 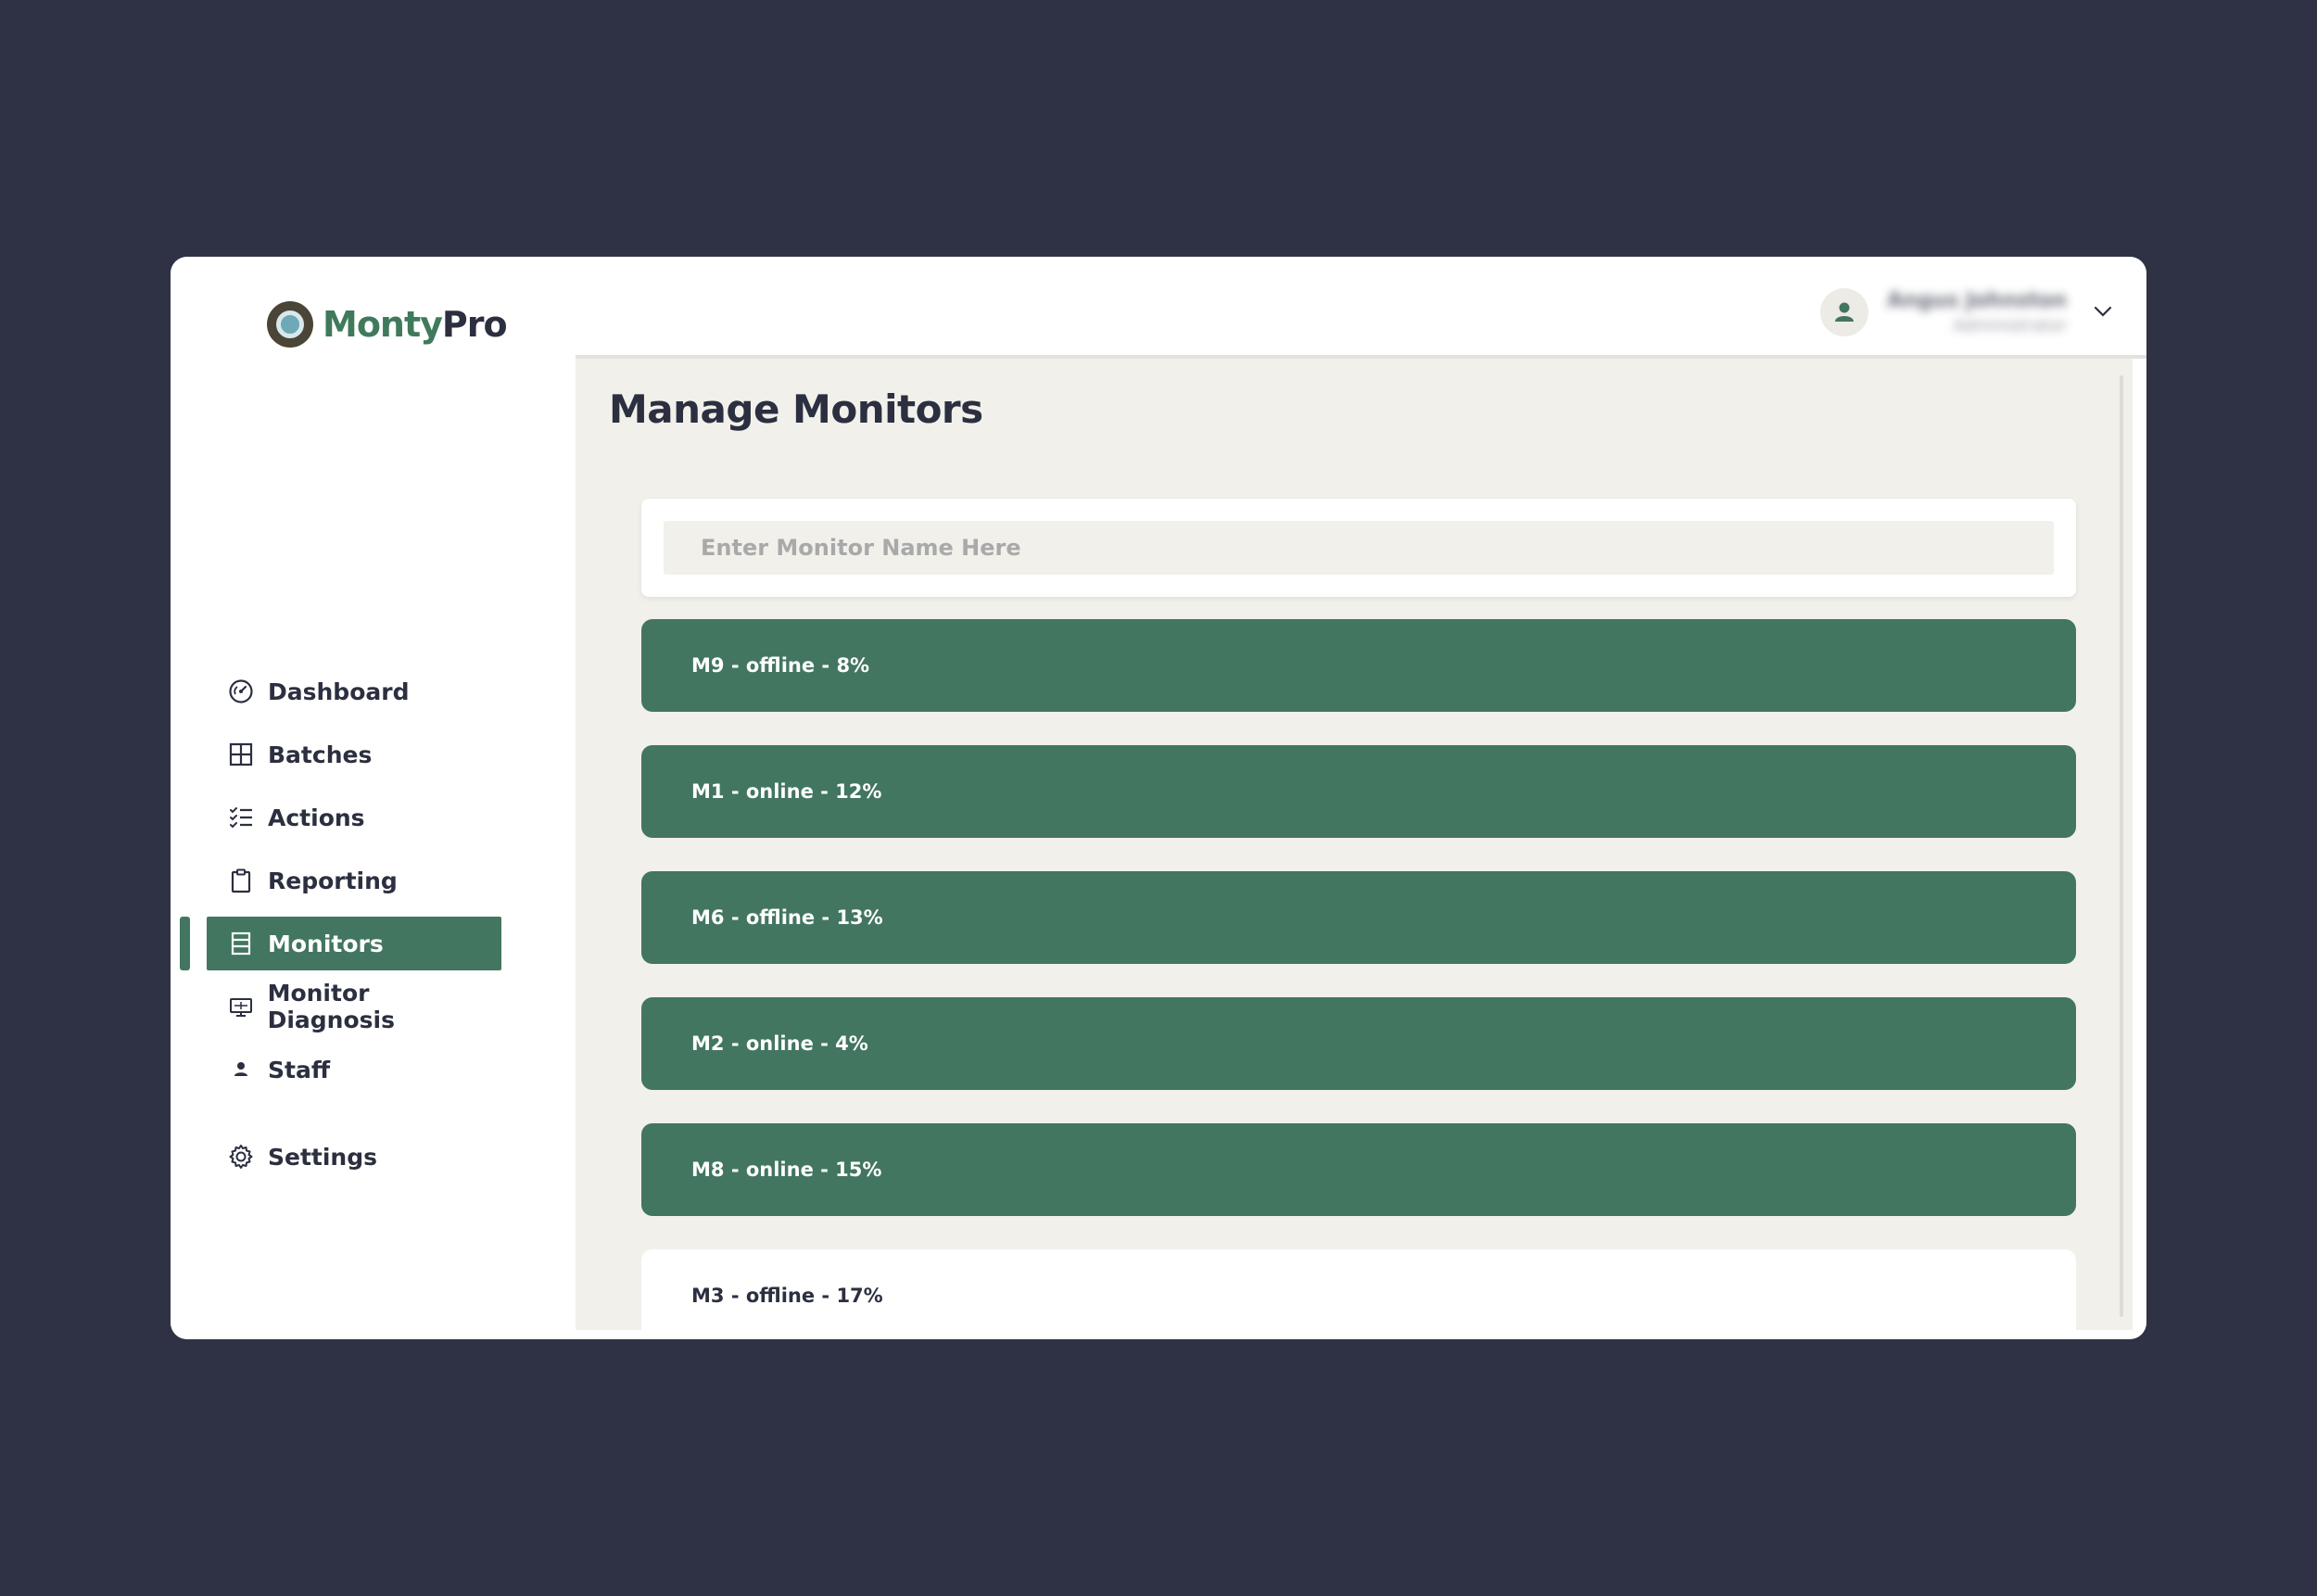 I want to click on clipboard-icon, so click(x=241, y=881).